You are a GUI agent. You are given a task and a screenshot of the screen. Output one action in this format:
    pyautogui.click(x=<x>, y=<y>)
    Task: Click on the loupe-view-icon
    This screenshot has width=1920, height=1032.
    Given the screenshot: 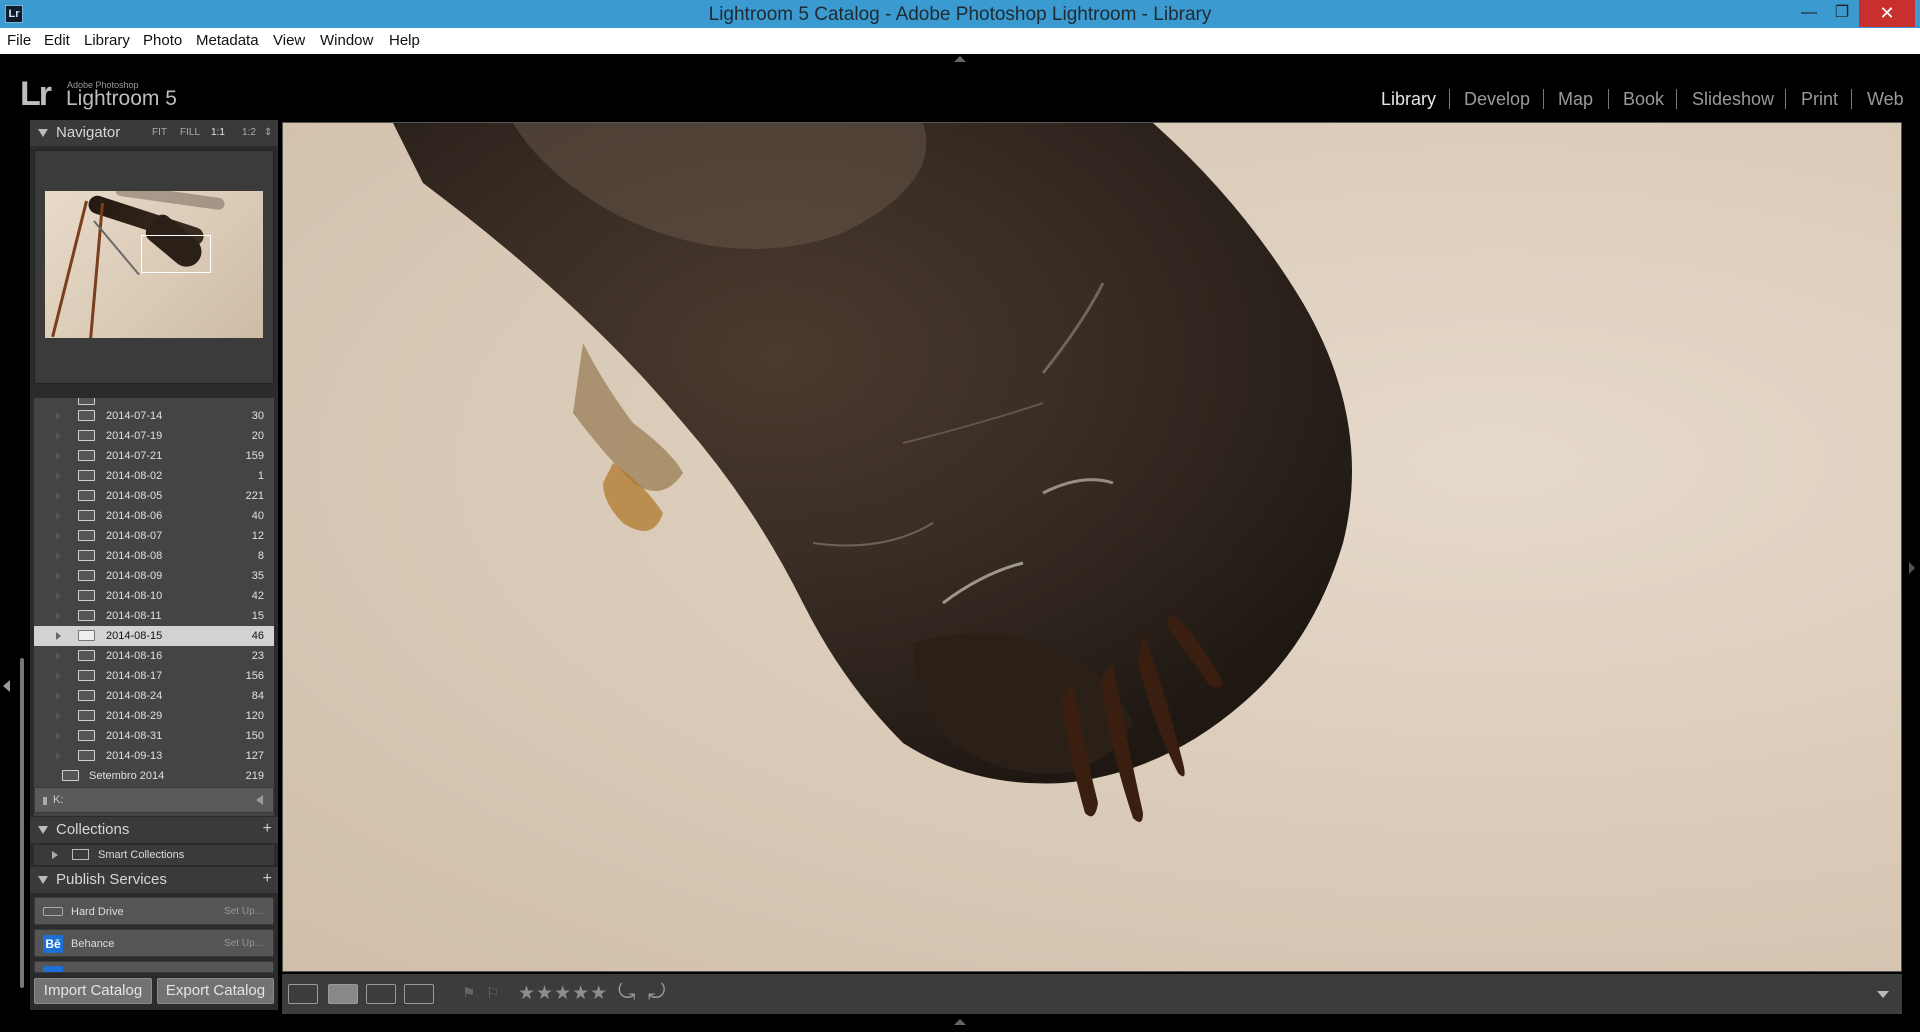 What is the action you would take?
    pyautogui.click(x=343, y=994)
    